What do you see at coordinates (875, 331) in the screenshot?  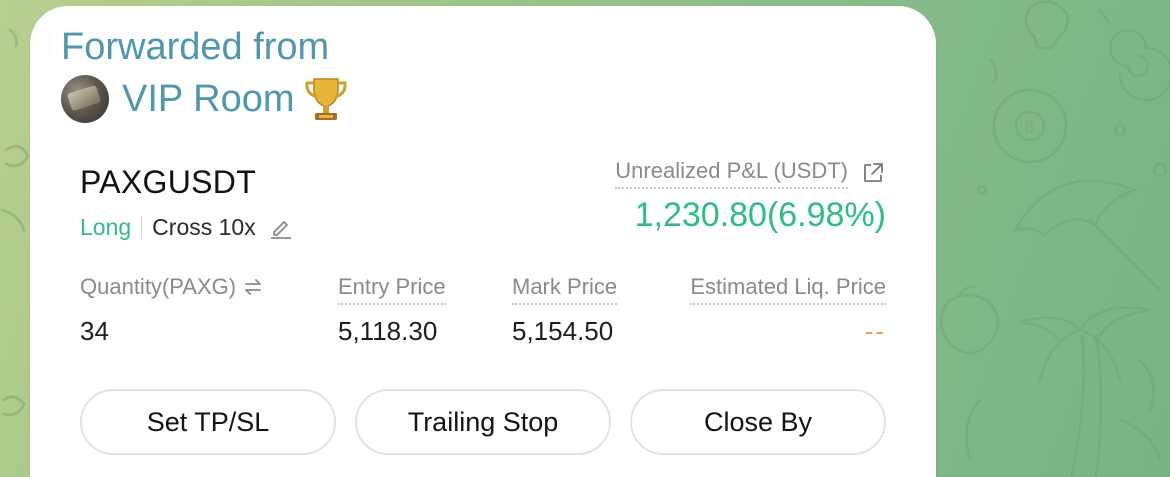 I see `estimated-liq-price-value: --` at bounding box center [875, 331].